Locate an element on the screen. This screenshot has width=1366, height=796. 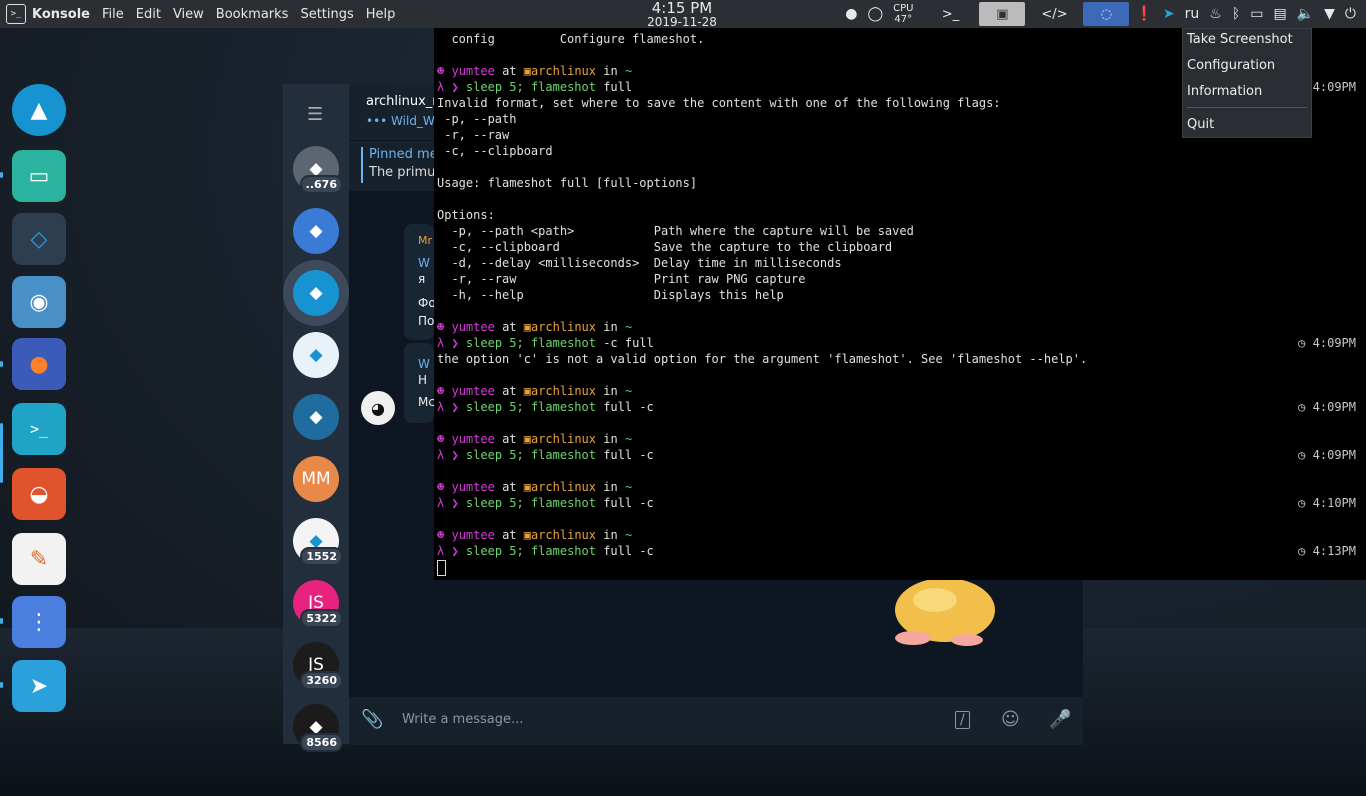
chat-list-item: ◆ 1552 is located at coordinates (318, 542).